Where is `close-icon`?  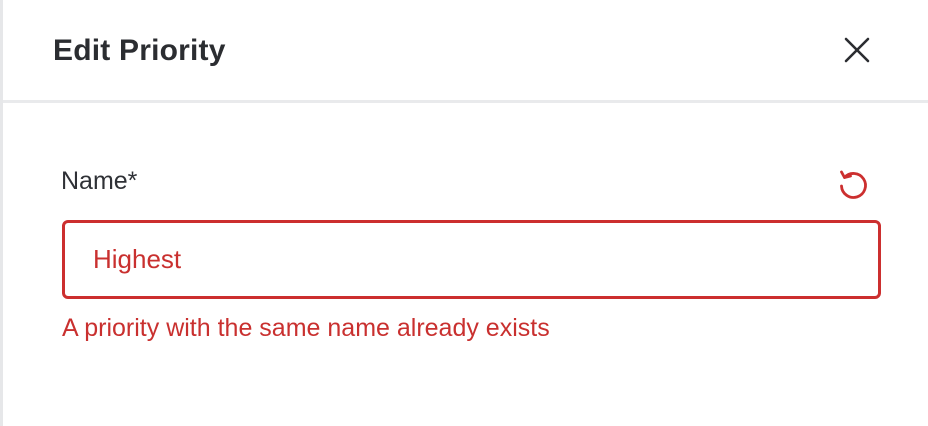
close-icon is located at coordinates (857, 50).